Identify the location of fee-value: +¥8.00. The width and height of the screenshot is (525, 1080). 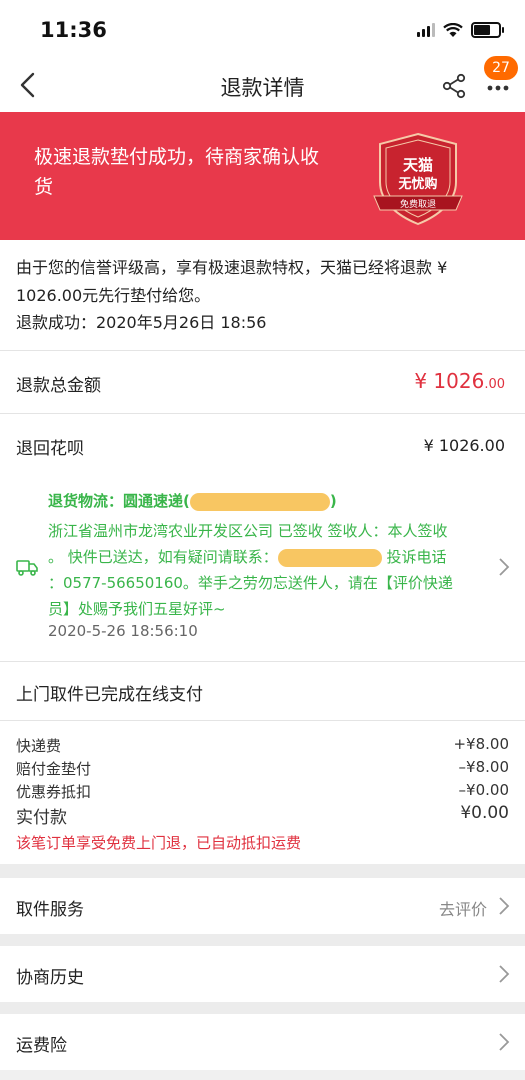
(481, 744).